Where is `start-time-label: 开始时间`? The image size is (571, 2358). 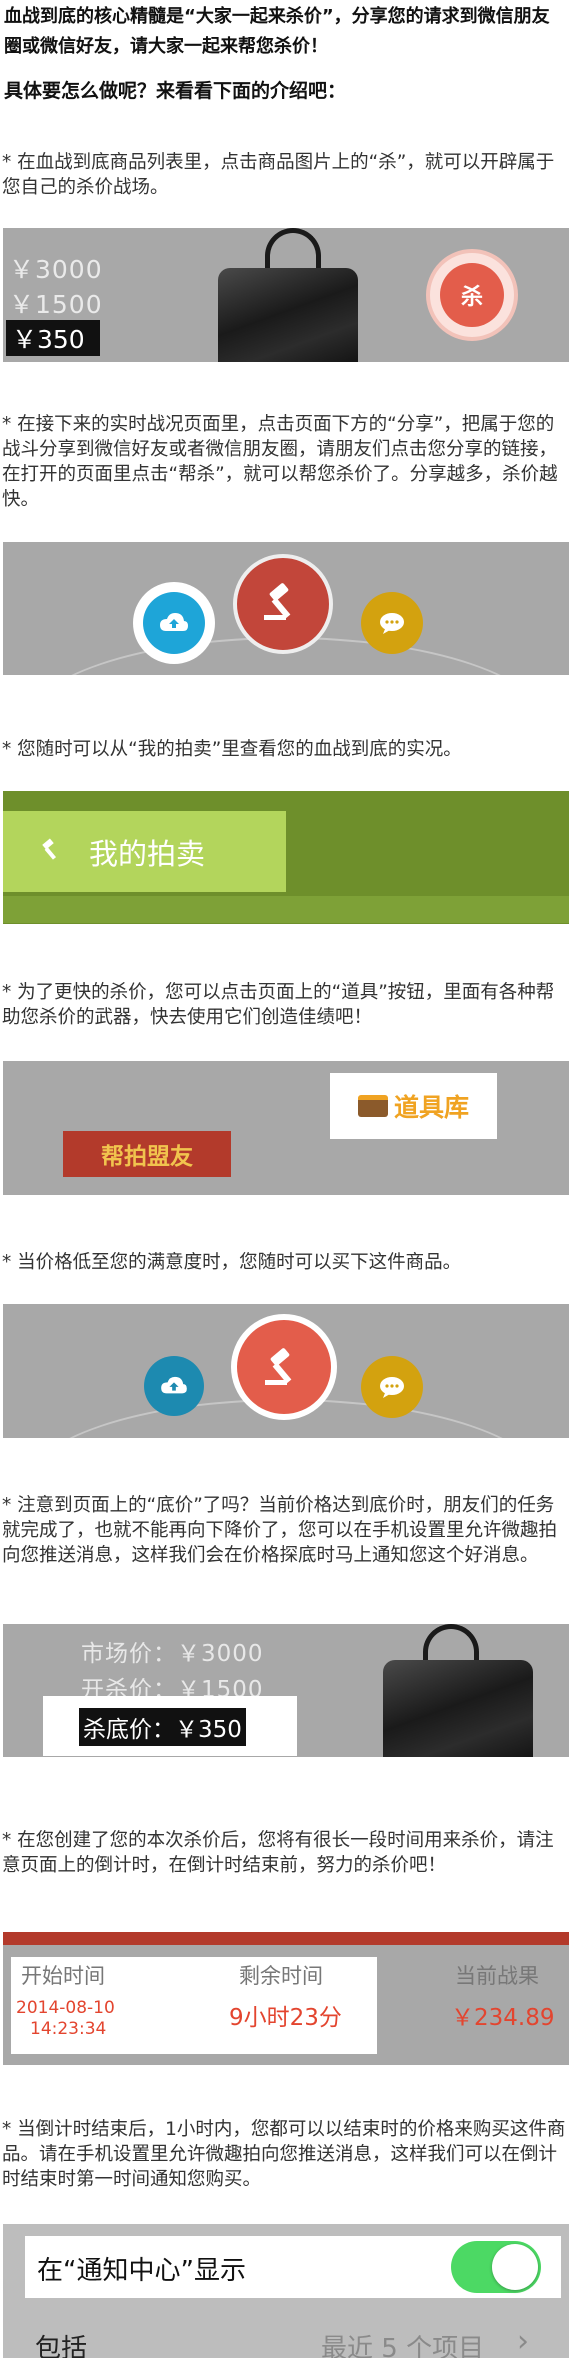 start-time-label: 开始时间 is located at coordinates (63, 1976).